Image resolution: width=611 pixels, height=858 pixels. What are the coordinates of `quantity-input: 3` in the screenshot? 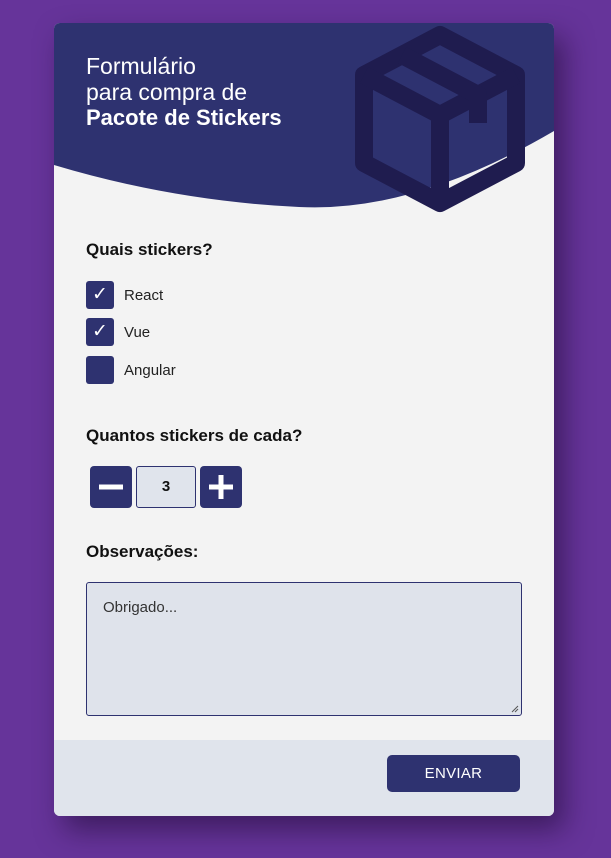 It's located at (166, 487).